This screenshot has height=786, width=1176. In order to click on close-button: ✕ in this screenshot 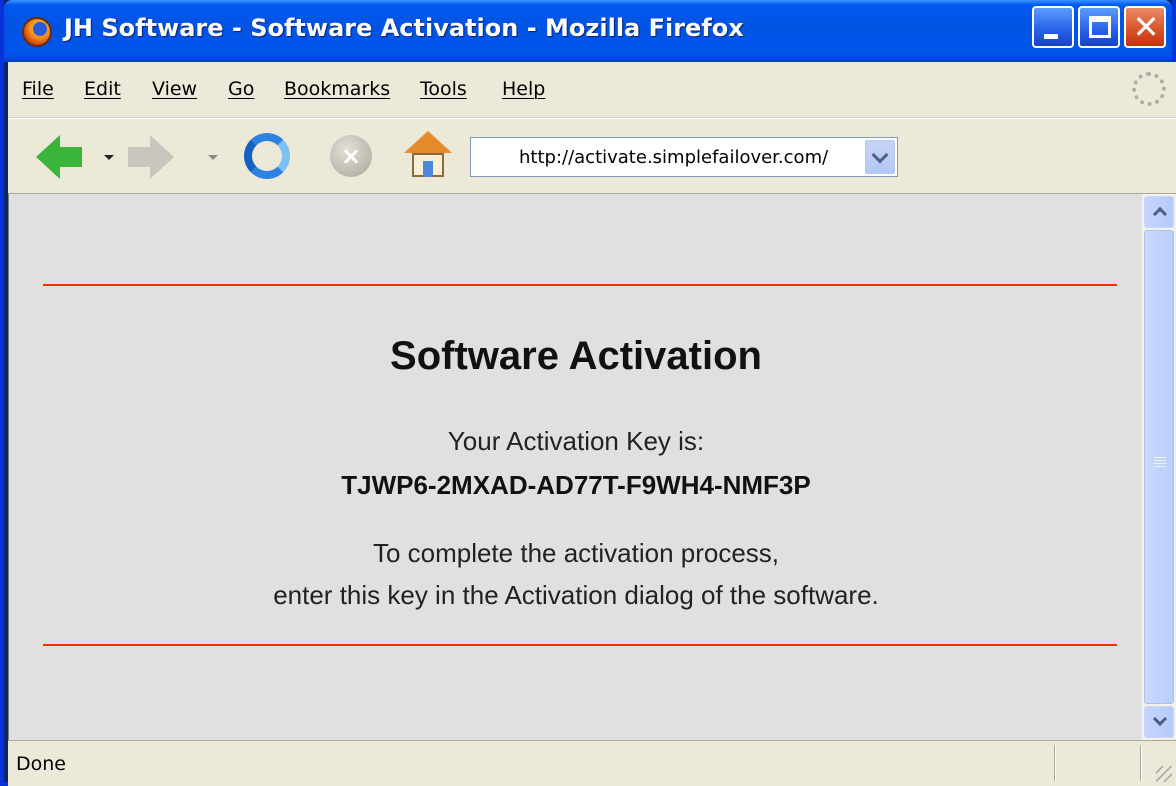, I will do `click(1145, 27)`.